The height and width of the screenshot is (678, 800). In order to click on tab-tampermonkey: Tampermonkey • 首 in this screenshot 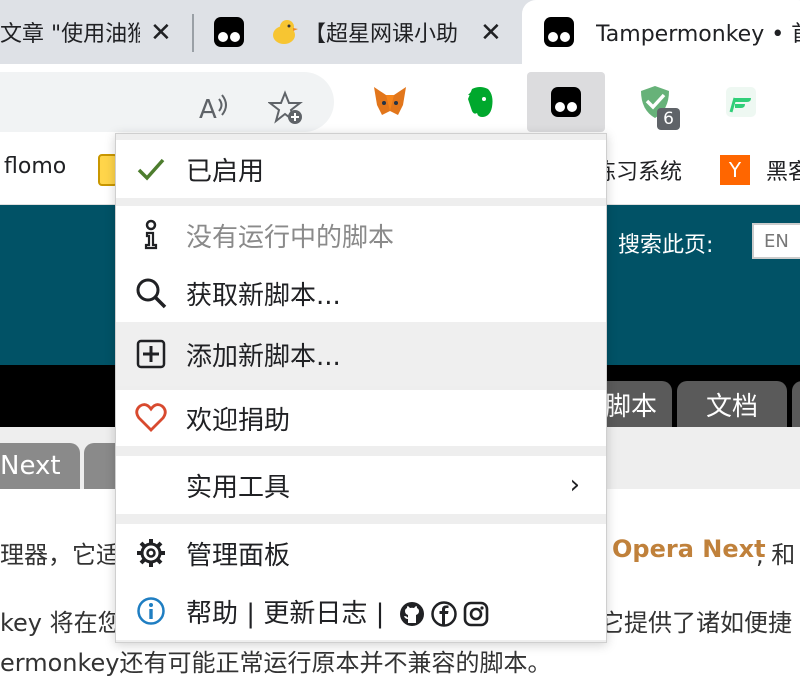, I will do `click(661, 32)`.